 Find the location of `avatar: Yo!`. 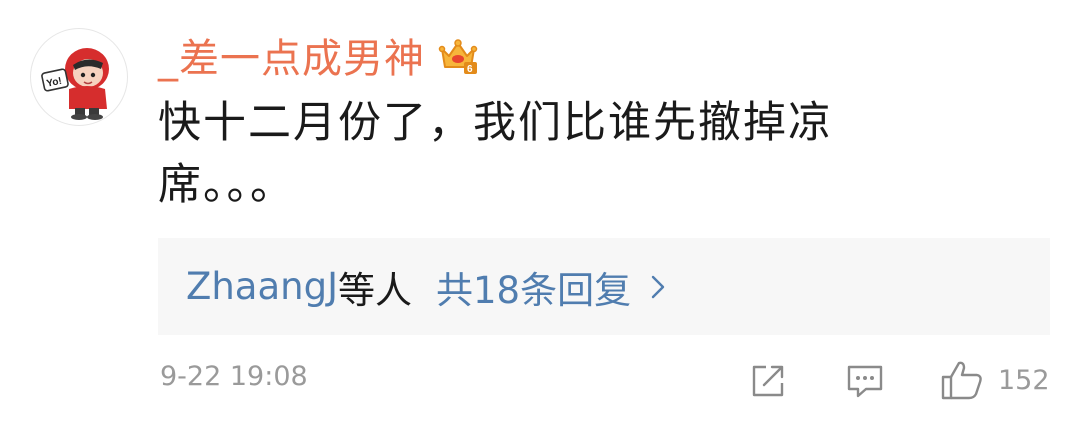

avatar: Yo! is located at coordinates (79, 77).